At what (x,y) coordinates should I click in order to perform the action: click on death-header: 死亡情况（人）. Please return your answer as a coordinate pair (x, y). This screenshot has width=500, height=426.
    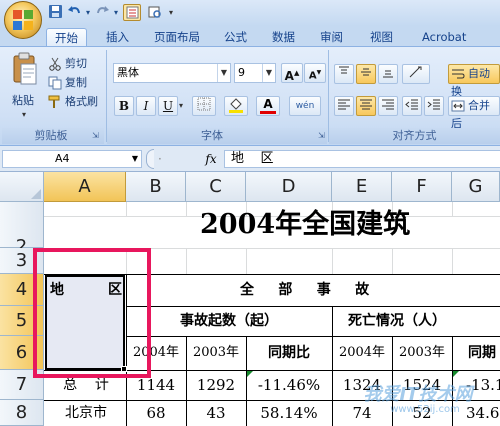
    Looking at the image, I should click on (416, 321).